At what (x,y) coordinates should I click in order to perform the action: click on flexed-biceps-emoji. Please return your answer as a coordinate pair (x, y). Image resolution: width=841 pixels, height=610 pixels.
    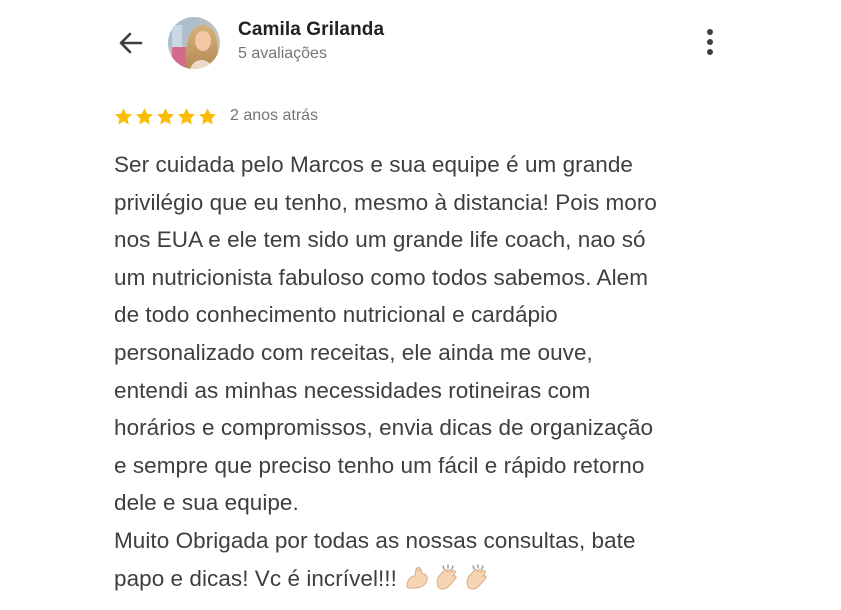
    Looking at the image, I should click on (417, 577).